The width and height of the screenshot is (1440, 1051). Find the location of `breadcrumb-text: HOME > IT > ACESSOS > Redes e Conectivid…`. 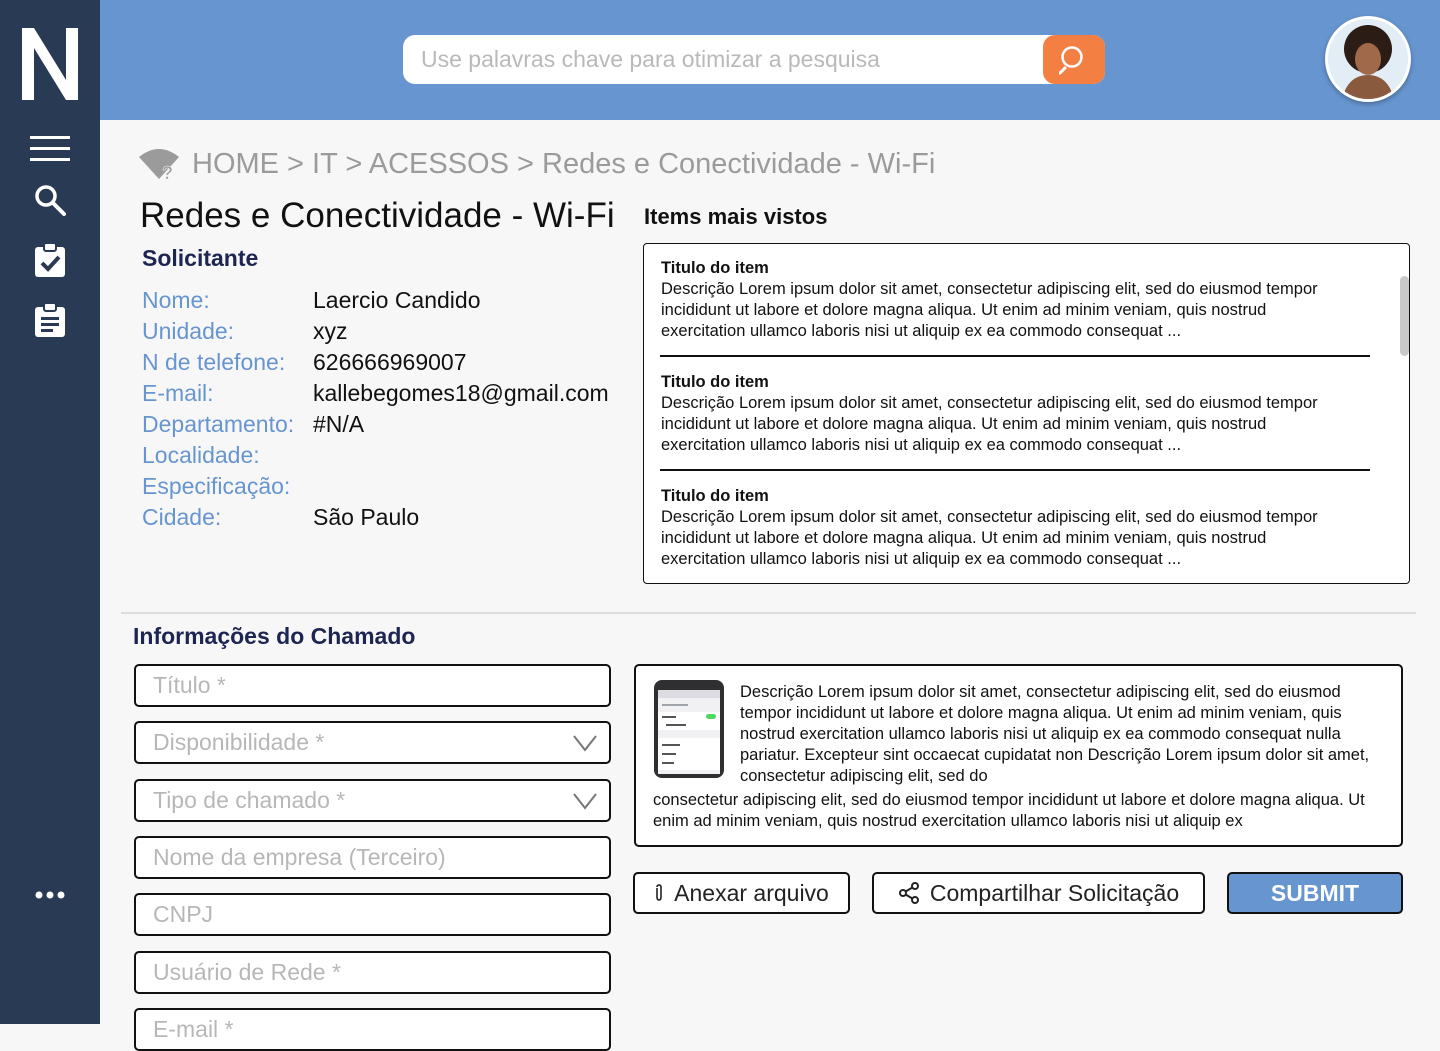

breadcrumb-text: HOME > IT > ACESSOS > Redes e Conectivid… is located at coordinates (563, 164).